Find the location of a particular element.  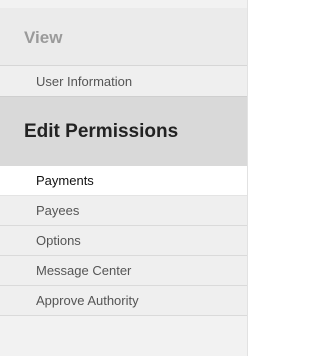

nav-item-label: Approve Authority is located at coordinates (87, 300).